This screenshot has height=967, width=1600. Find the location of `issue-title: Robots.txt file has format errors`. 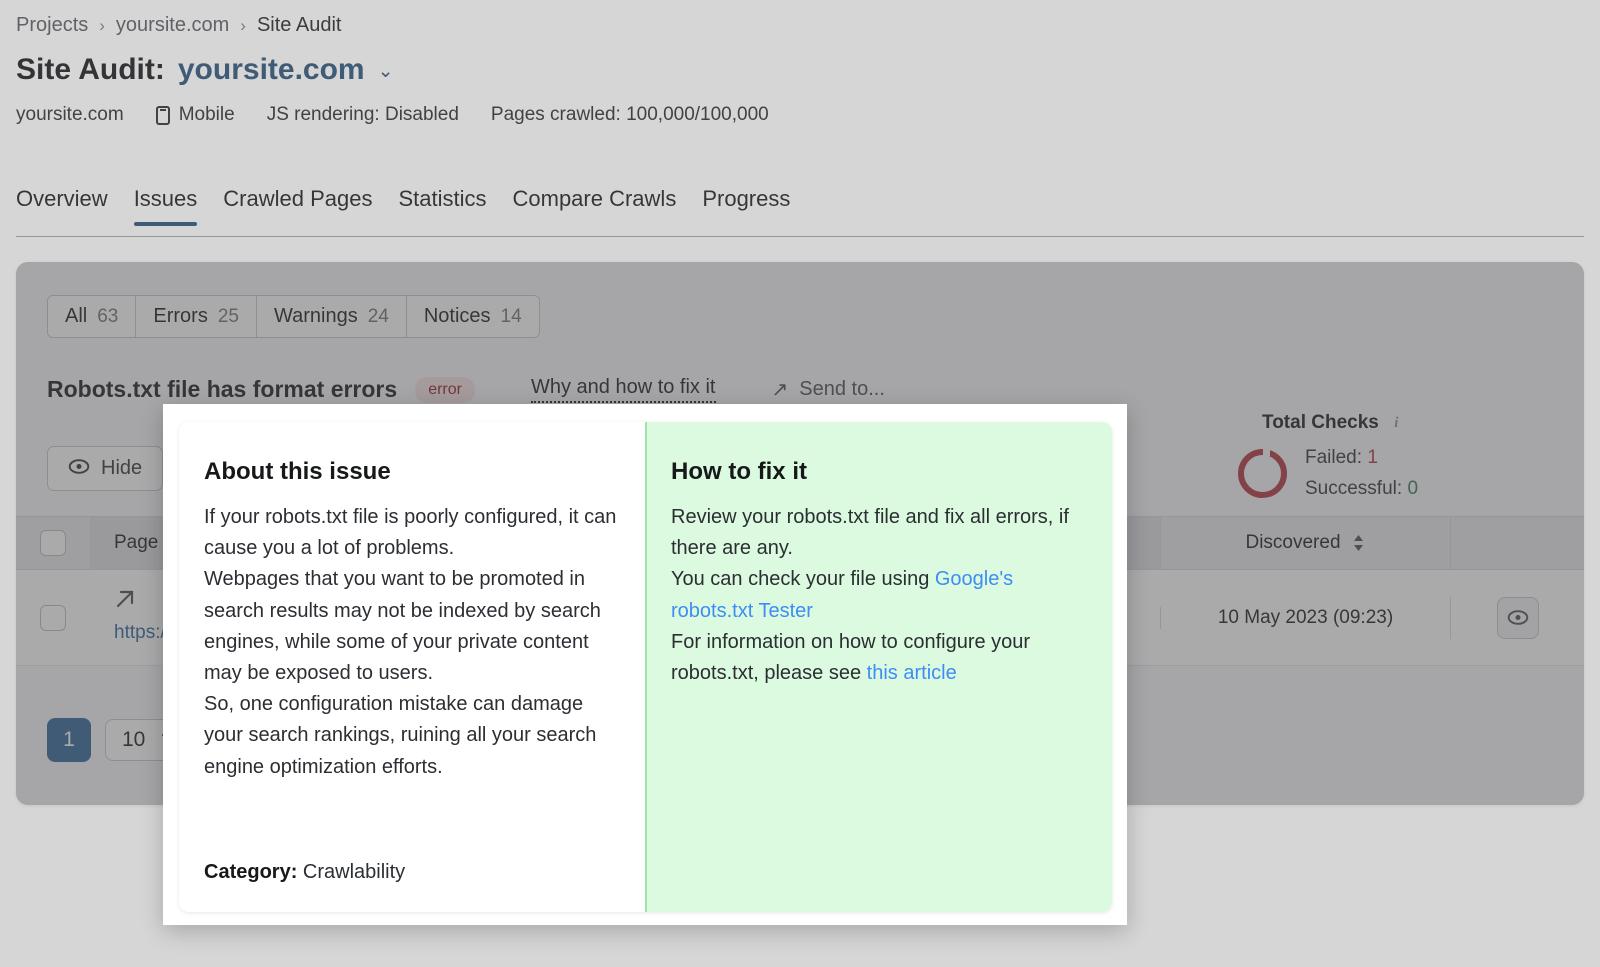

issue-title: Robots.txt file has format errors is located at coordinates (222, 389).